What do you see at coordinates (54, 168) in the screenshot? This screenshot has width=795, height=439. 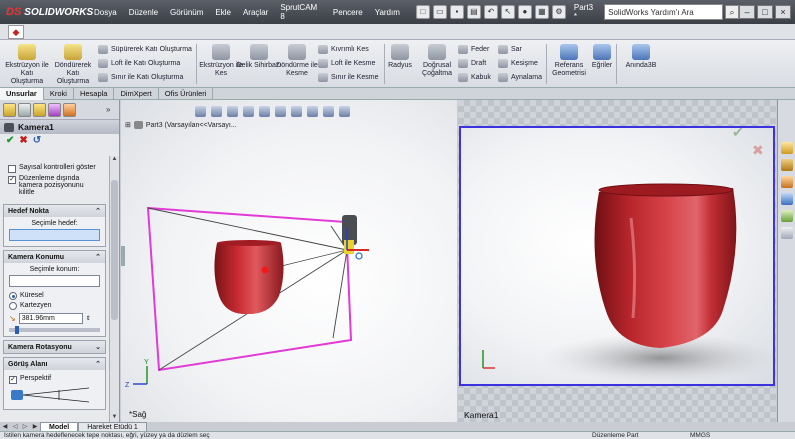 I see `numeric-controls-row: Sayısal kontrolleri göster` at bounding box center [54, 168].